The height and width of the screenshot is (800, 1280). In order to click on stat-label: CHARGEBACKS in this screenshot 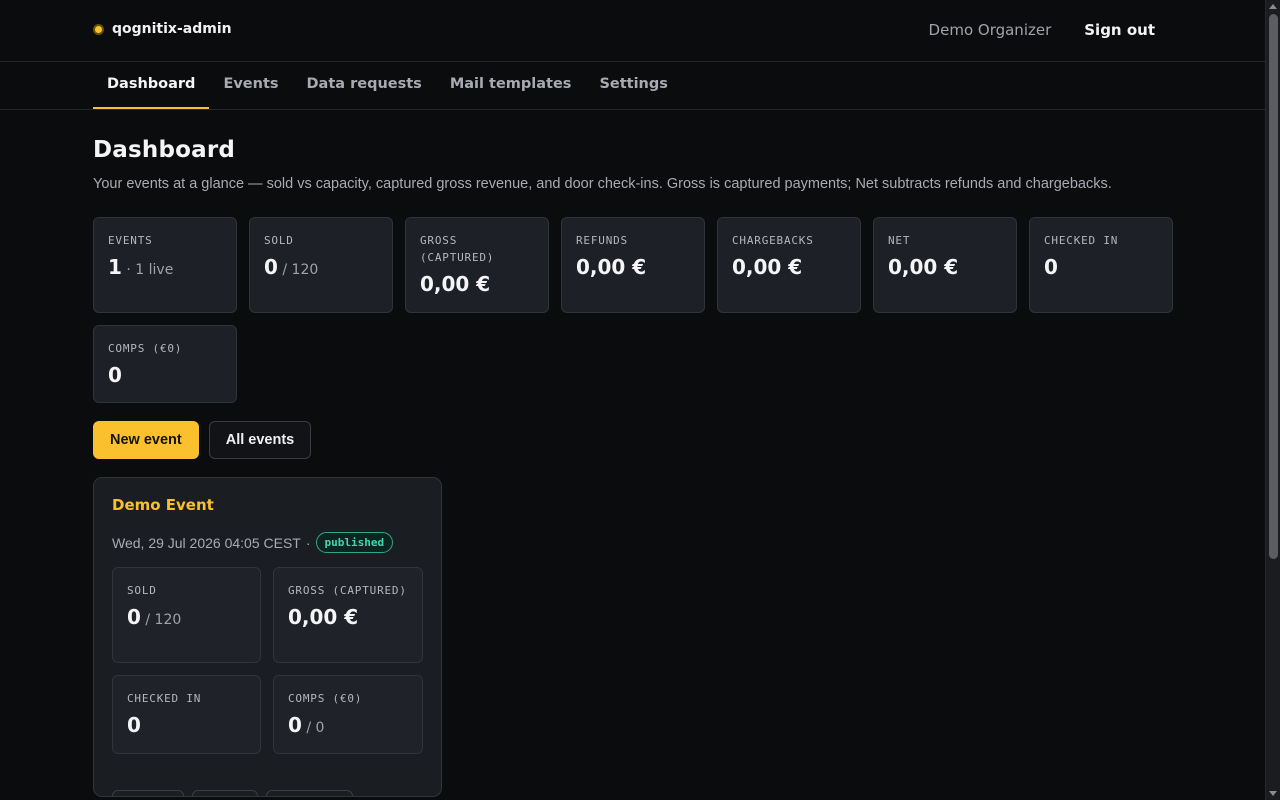, I will do `click(773, 240)`.